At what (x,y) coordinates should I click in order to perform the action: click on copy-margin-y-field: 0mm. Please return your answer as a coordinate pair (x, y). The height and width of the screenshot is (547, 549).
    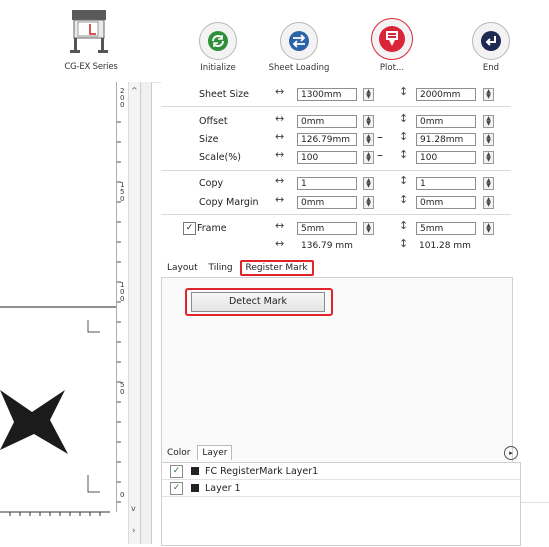
    Looking at the image, I should click on (446, 202).